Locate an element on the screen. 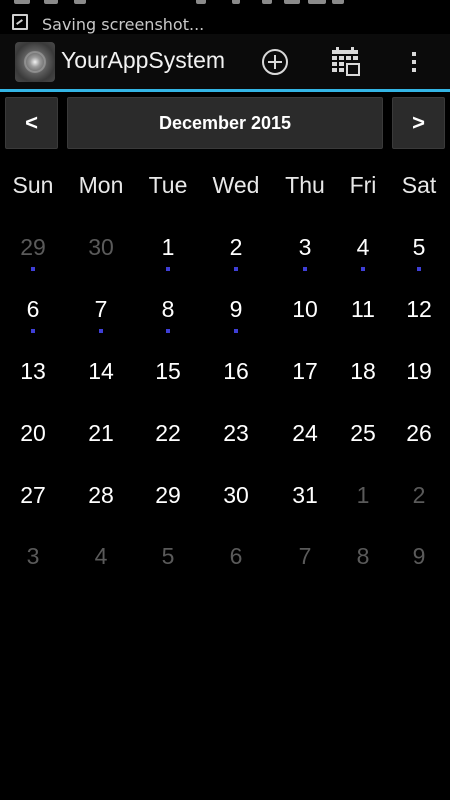  calendar-day: 28 is located at coordinates (101, 495).